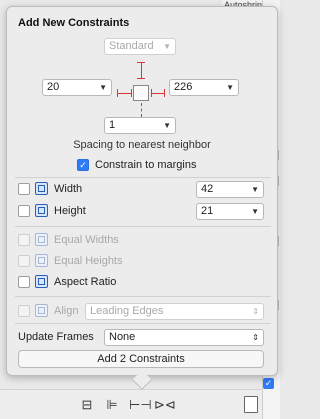 The image size is (320, 419). Describe the element at coordinates (142, 145) in the screenshot. I see `spacing-caption: Spacing to nearest neighbor` at that location.